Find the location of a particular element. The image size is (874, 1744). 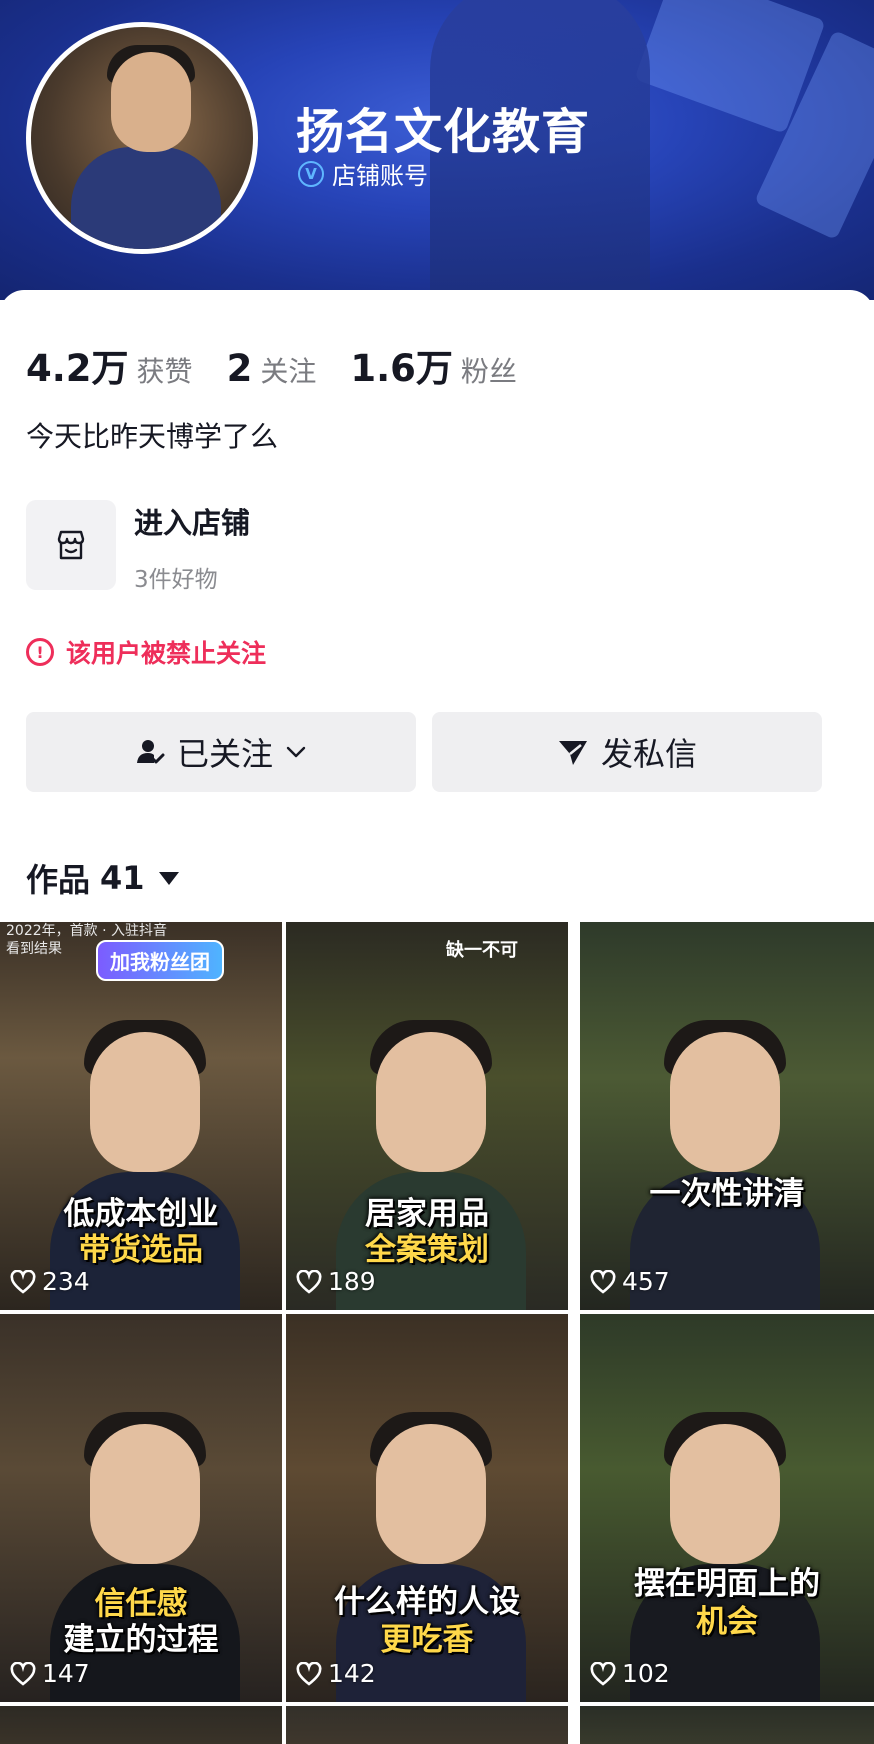

like-count: 142 is located at coordinates (336, 1673).